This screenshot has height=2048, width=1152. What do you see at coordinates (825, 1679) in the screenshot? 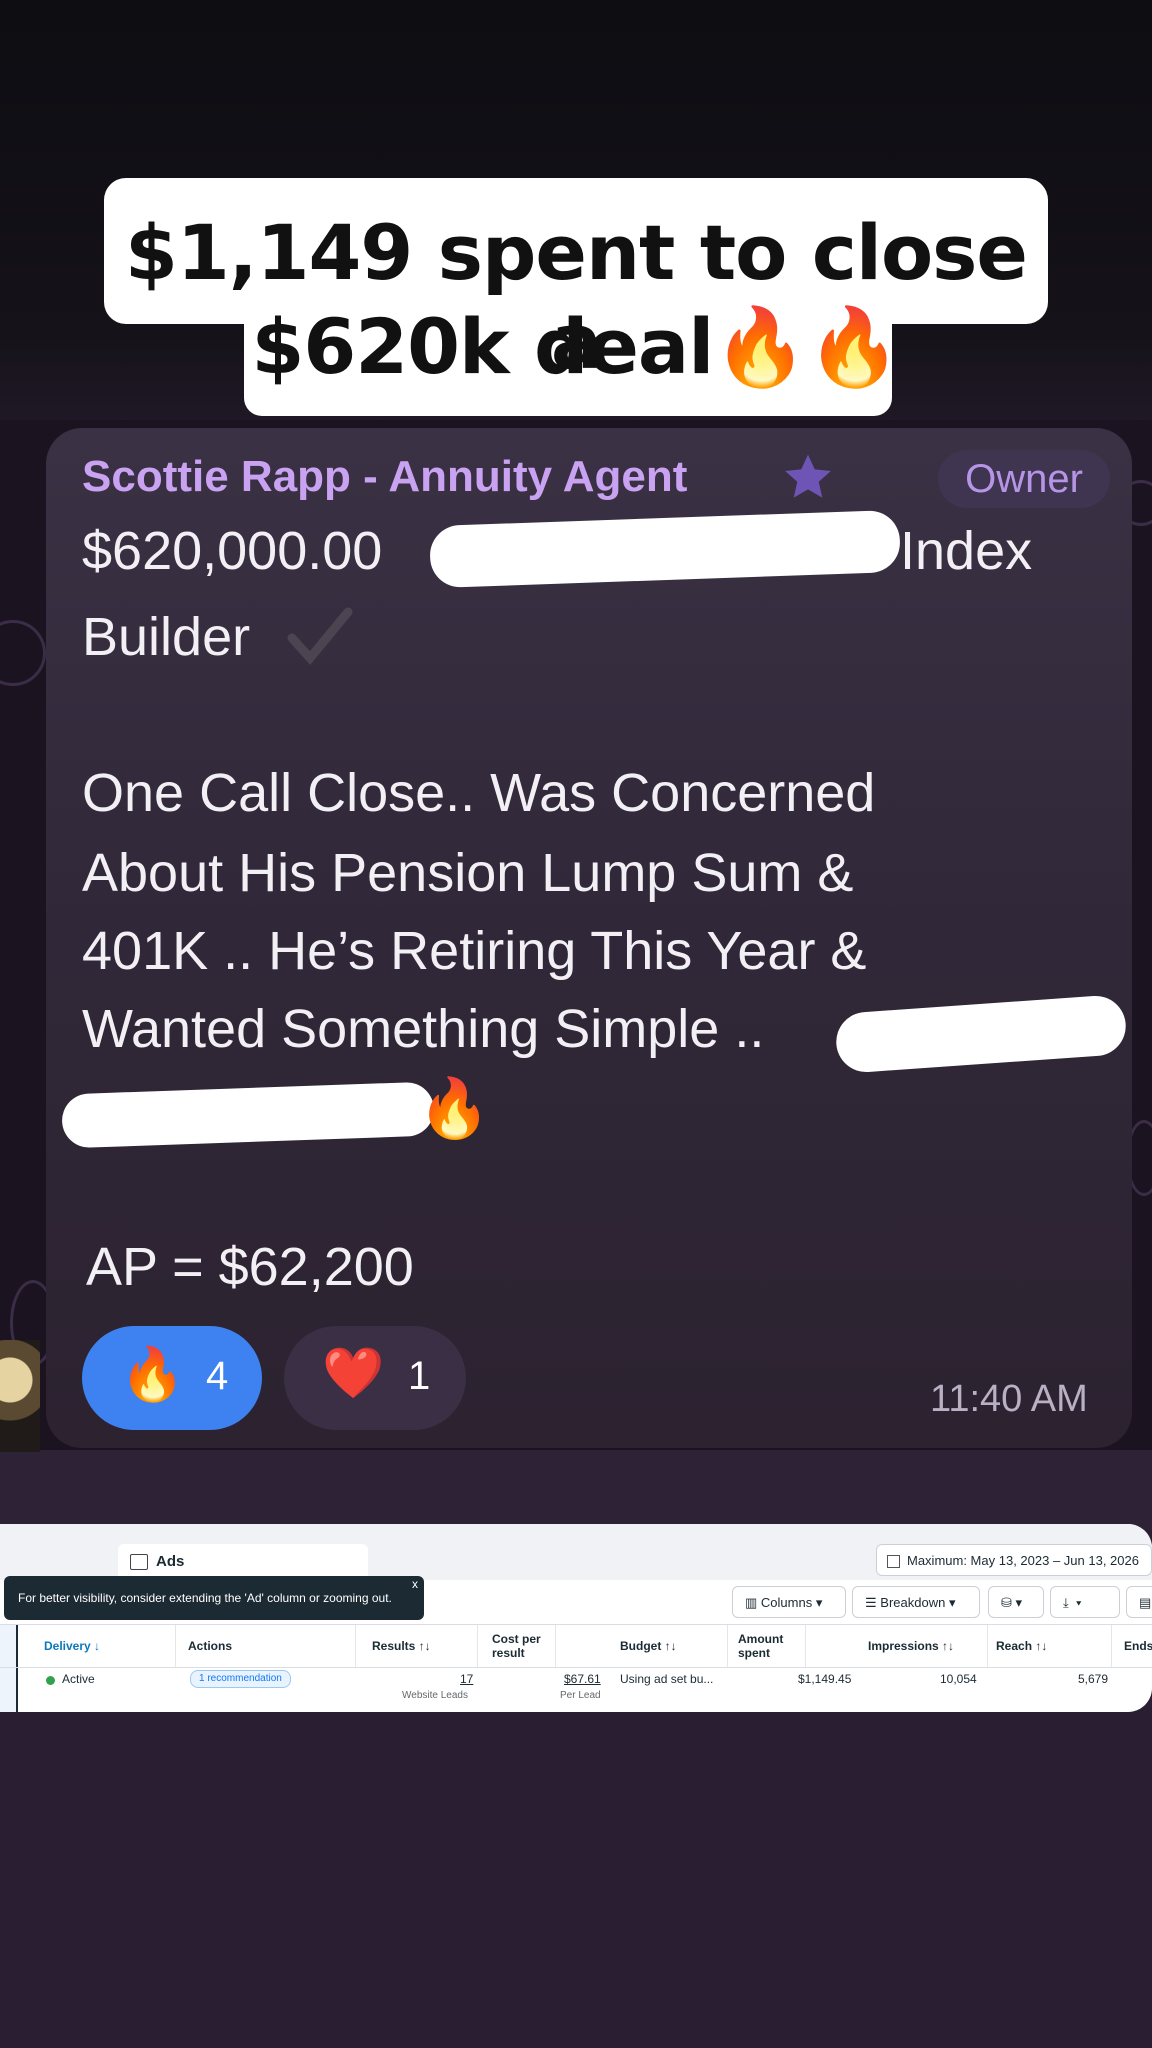
I see `amount-spent-value: $1,149.45` at bounding box center [825, 1679].